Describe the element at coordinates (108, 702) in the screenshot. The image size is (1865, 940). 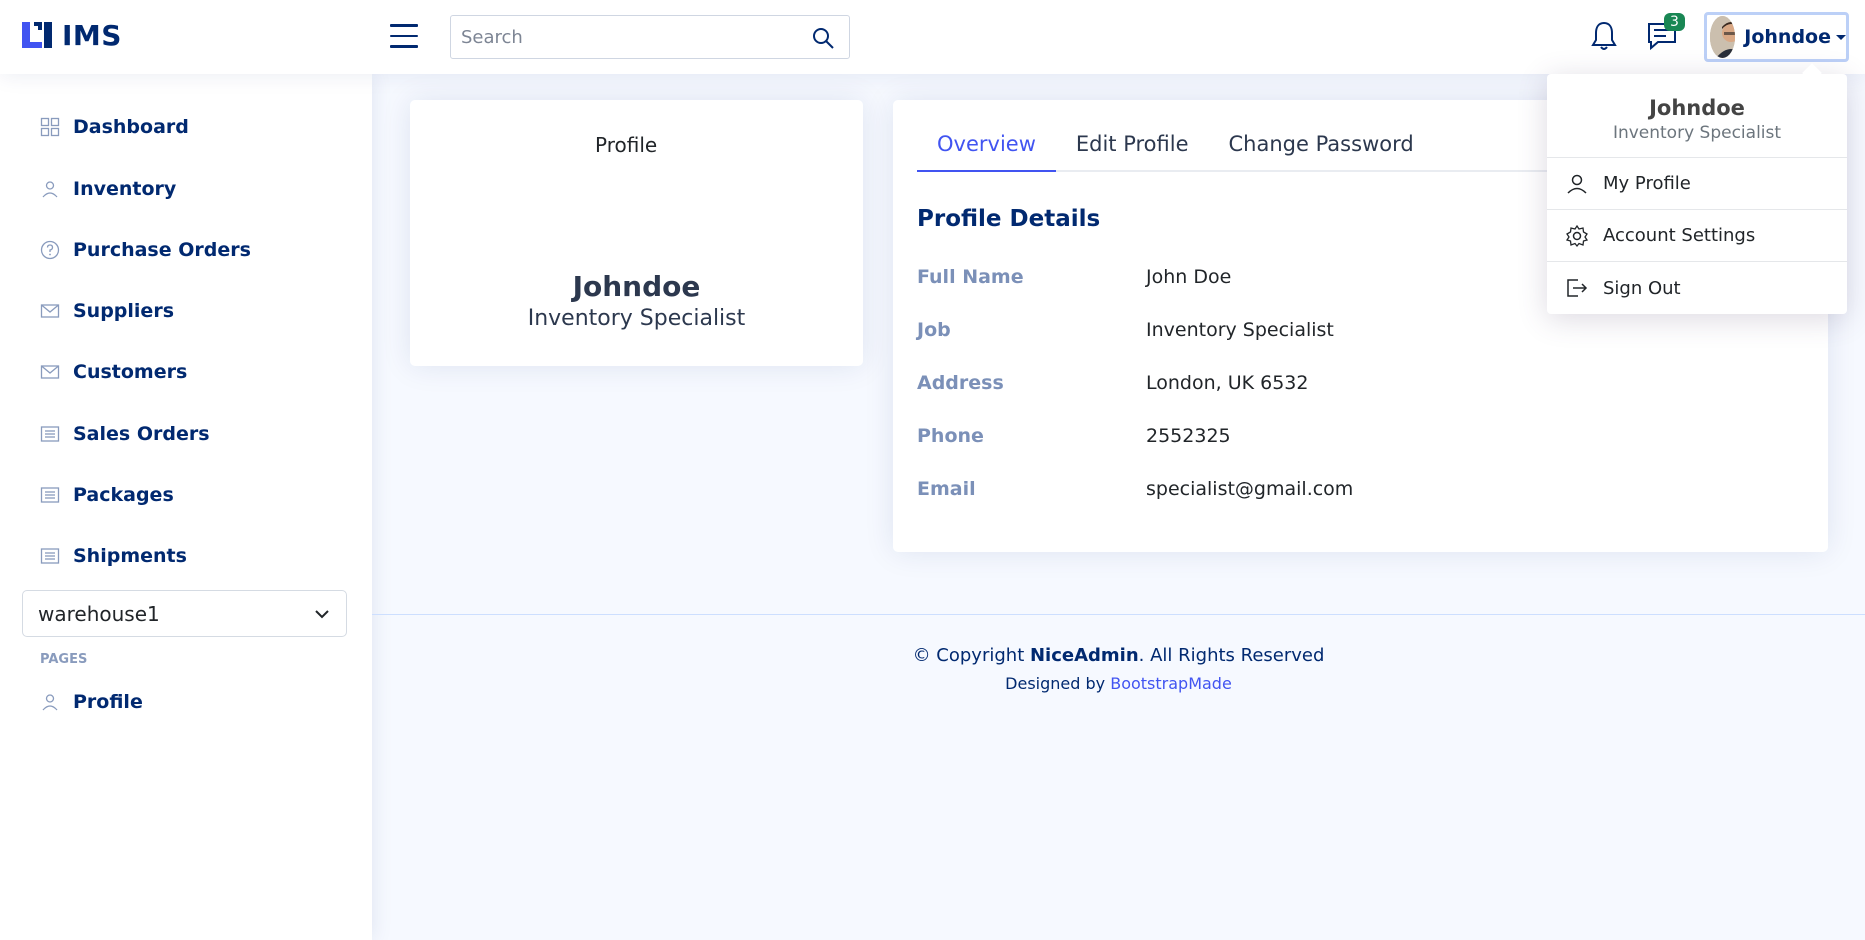
I see `sidebar-item-label: Profile` at that location.